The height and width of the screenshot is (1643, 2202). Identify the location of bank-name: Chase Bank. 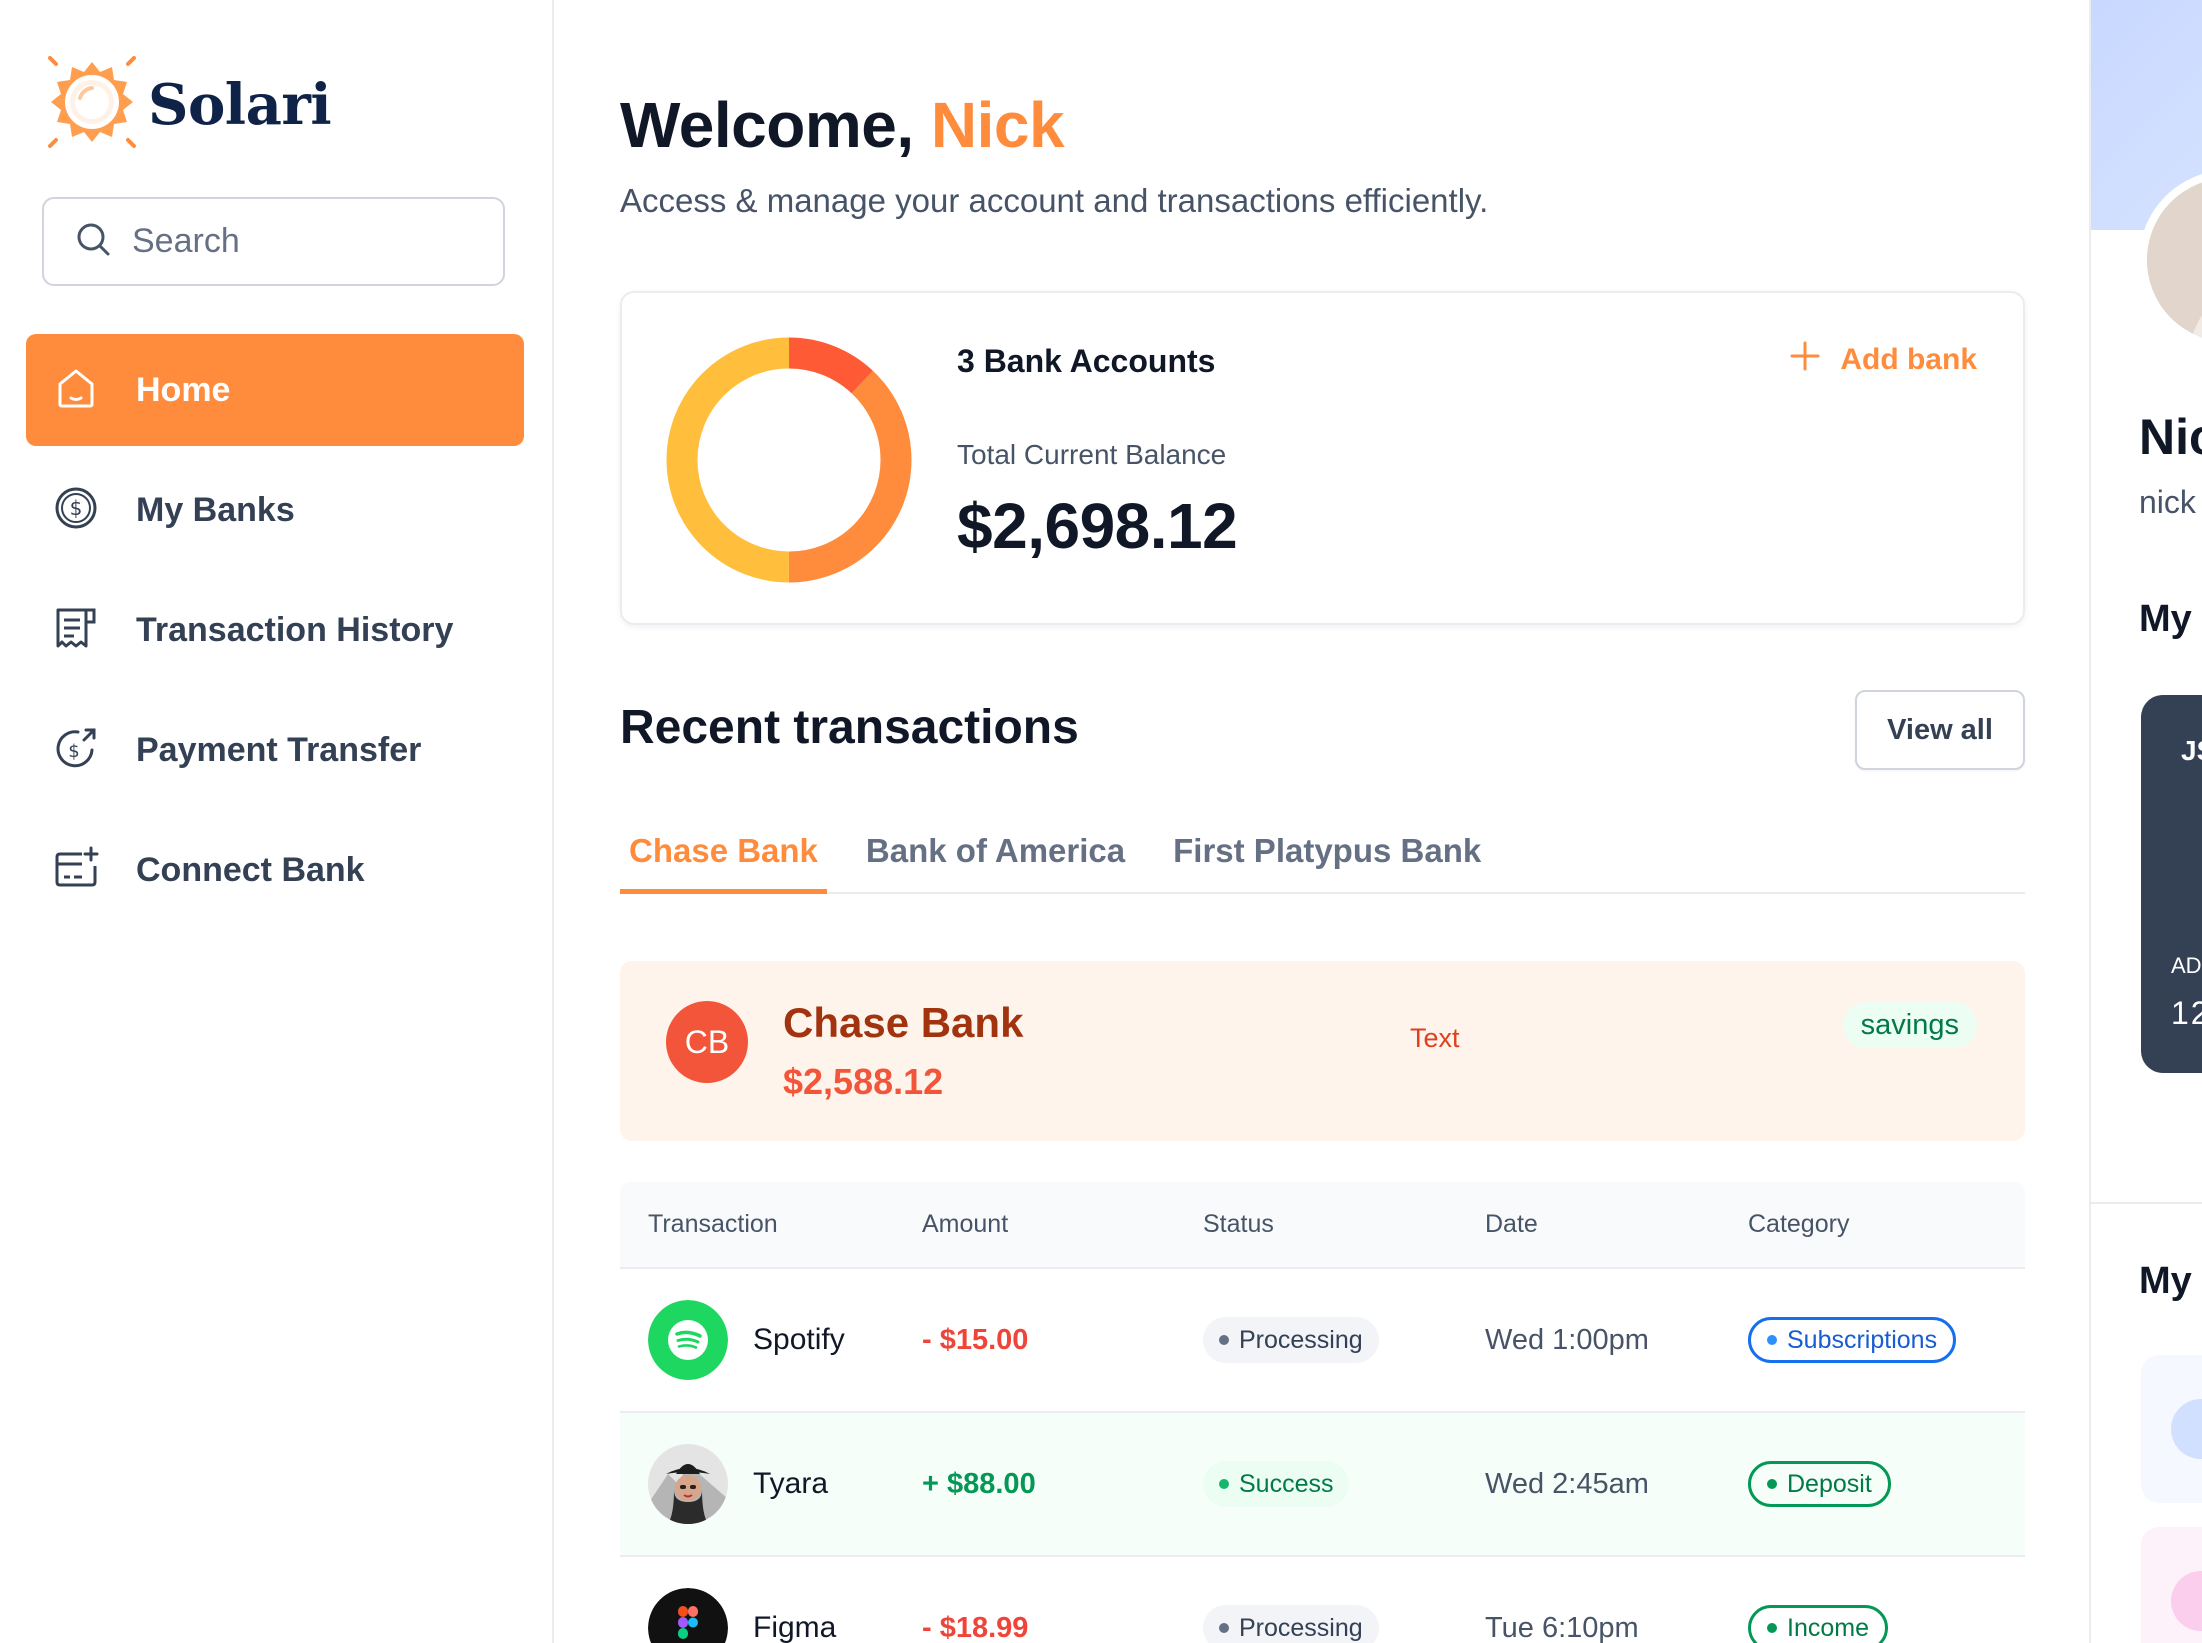
(903, 1022).